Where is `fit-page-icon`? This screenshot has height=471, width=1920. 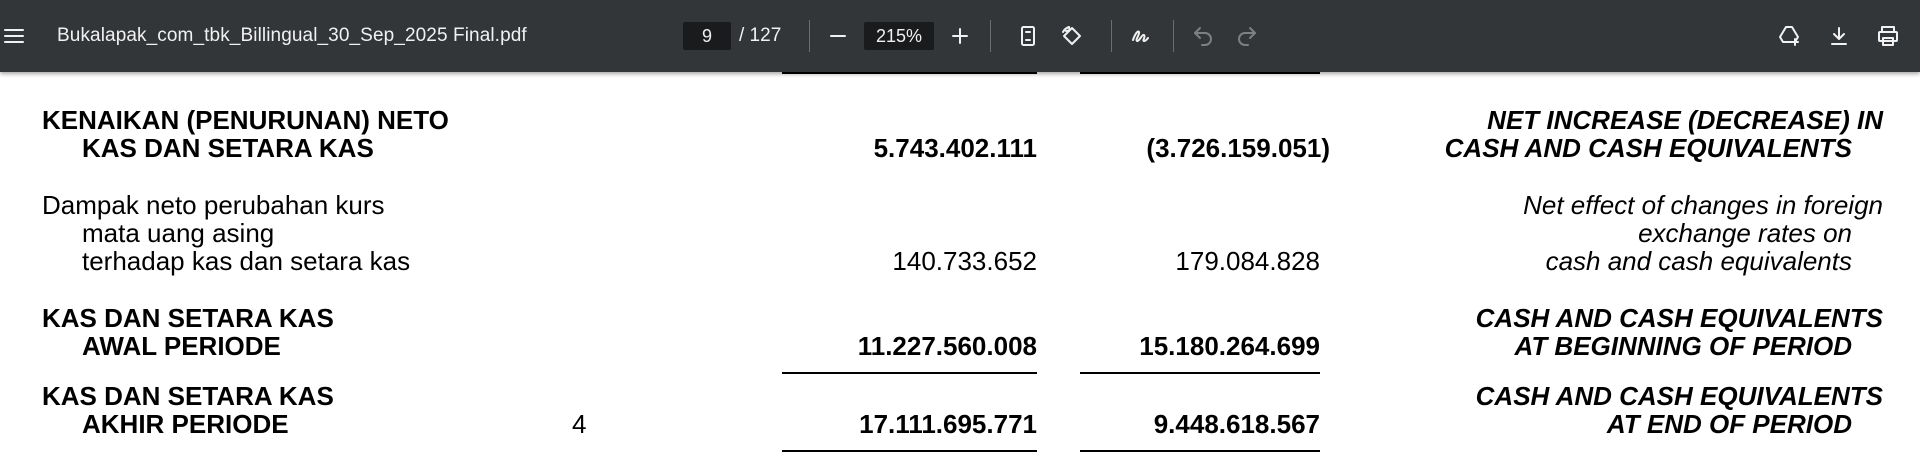 fit-page-icon is located at coordinates (1028, 36).